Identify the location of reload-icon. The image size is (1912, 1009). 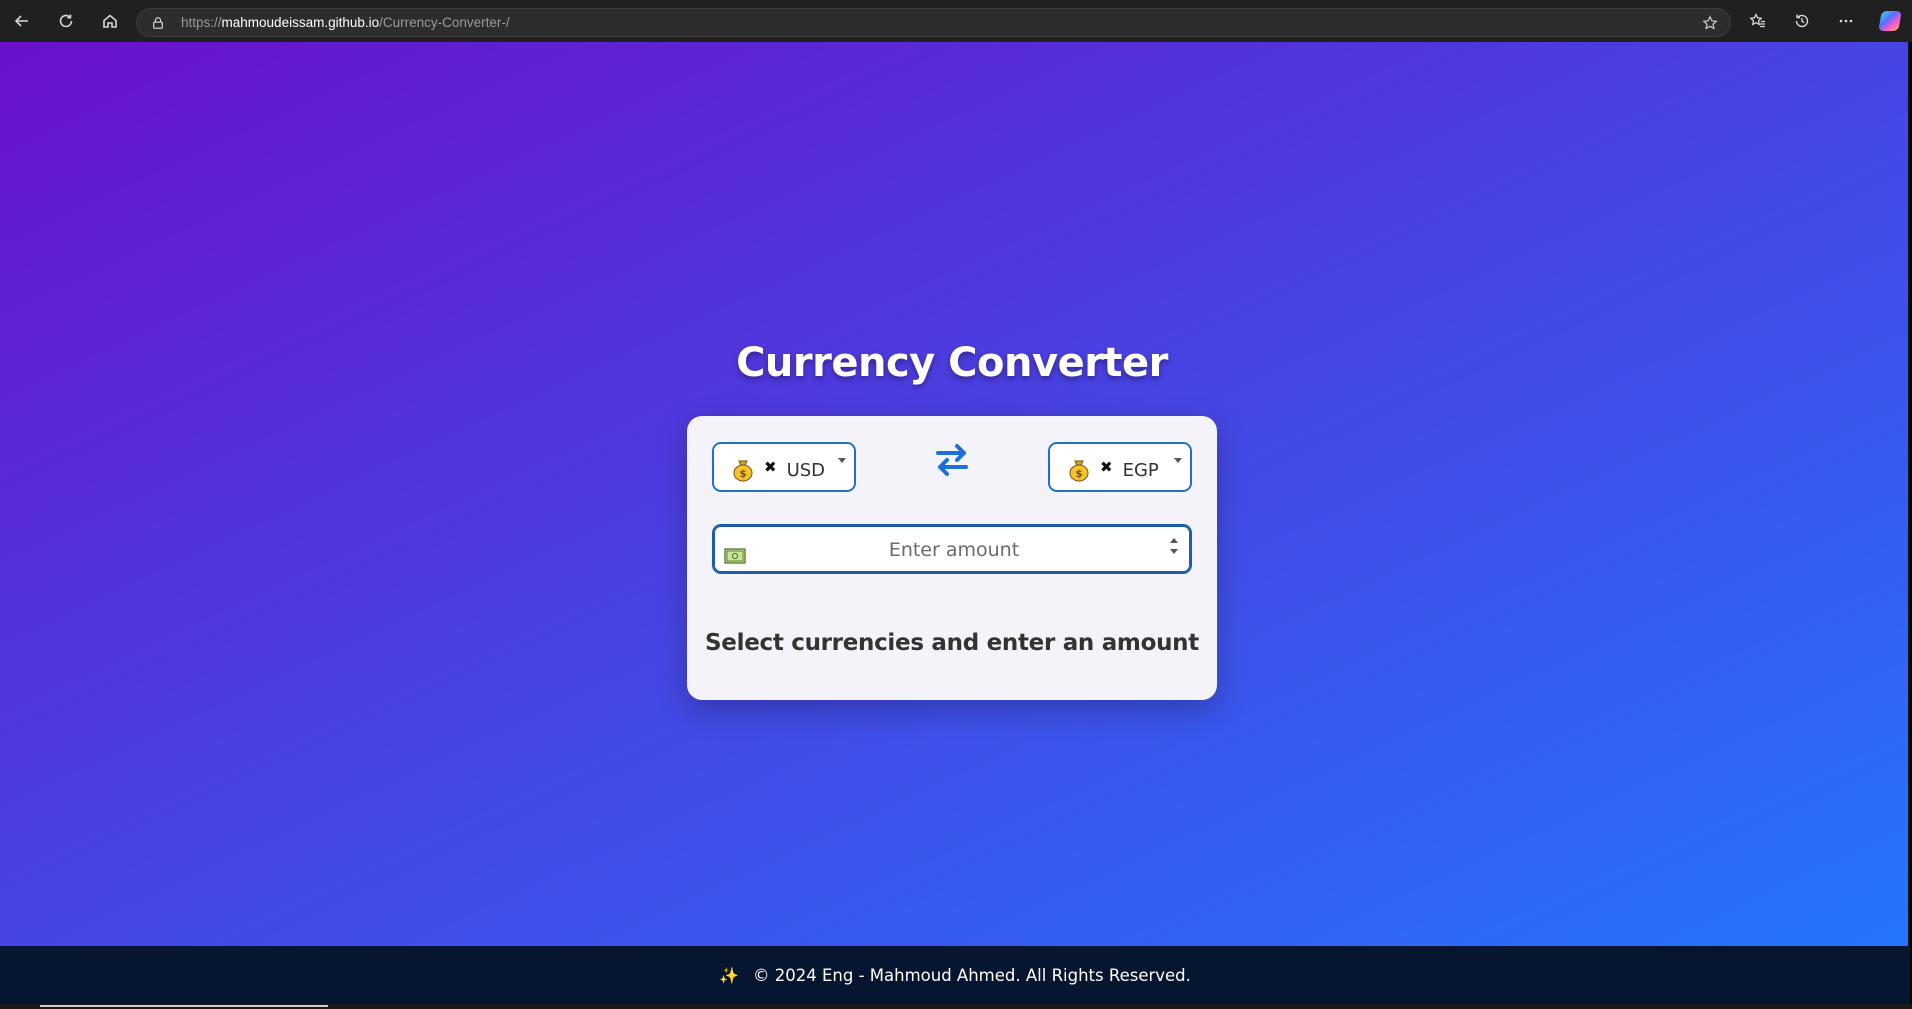
(66, 21).